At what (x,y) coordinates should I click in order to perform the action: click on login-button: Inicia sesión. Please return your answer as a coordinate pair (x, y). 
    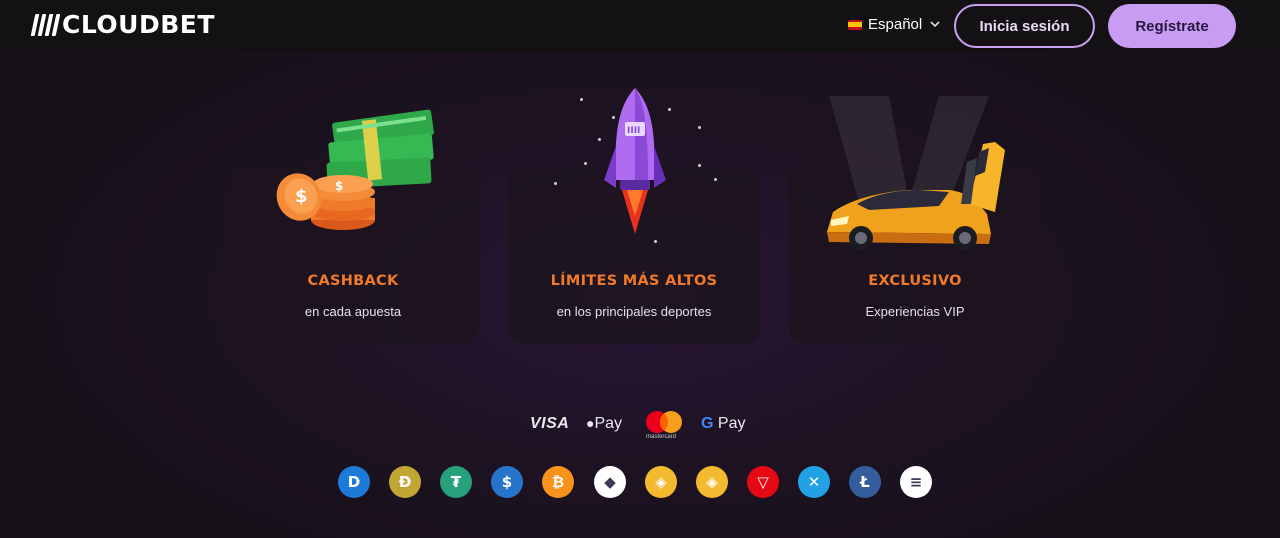
    Looking at the image, I should click on (1024, 26).